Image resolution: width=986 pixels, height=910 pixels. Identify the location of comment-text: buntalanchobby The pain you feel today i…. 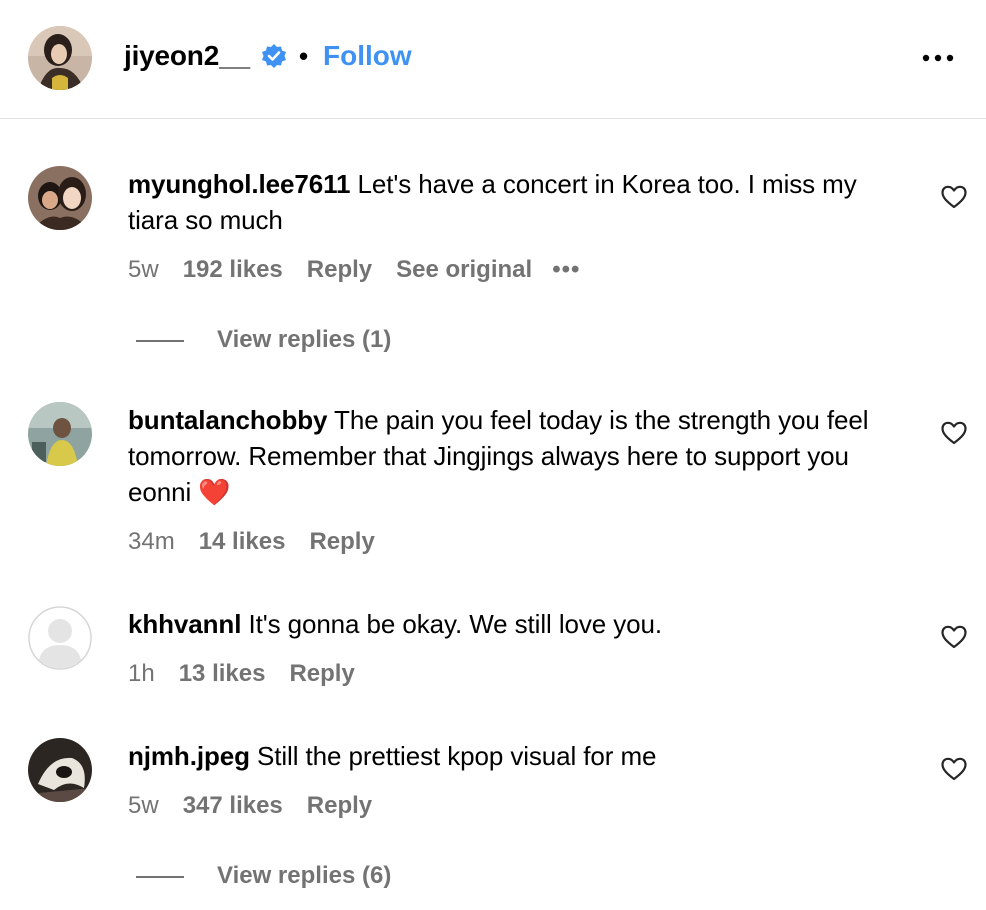
(518, 456).